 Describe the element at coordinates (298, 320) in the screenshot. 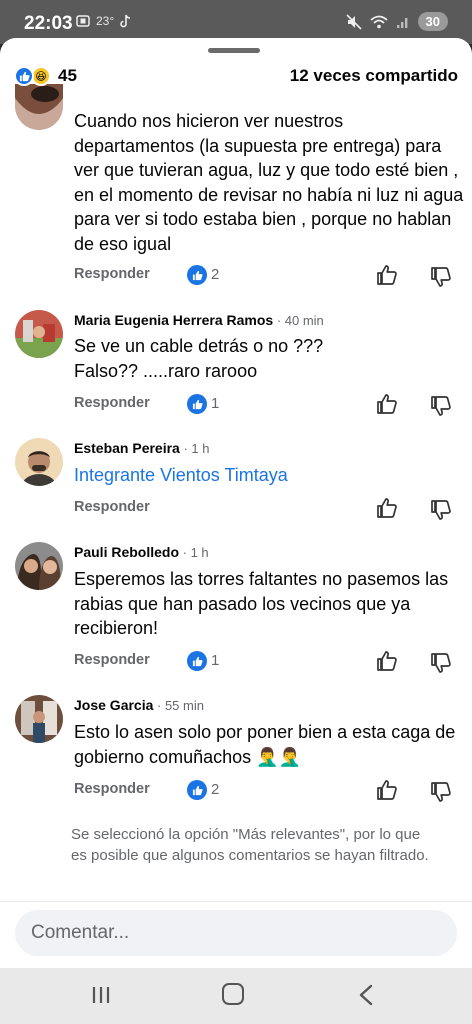

I see `comment-time: · 40 min` at that location.